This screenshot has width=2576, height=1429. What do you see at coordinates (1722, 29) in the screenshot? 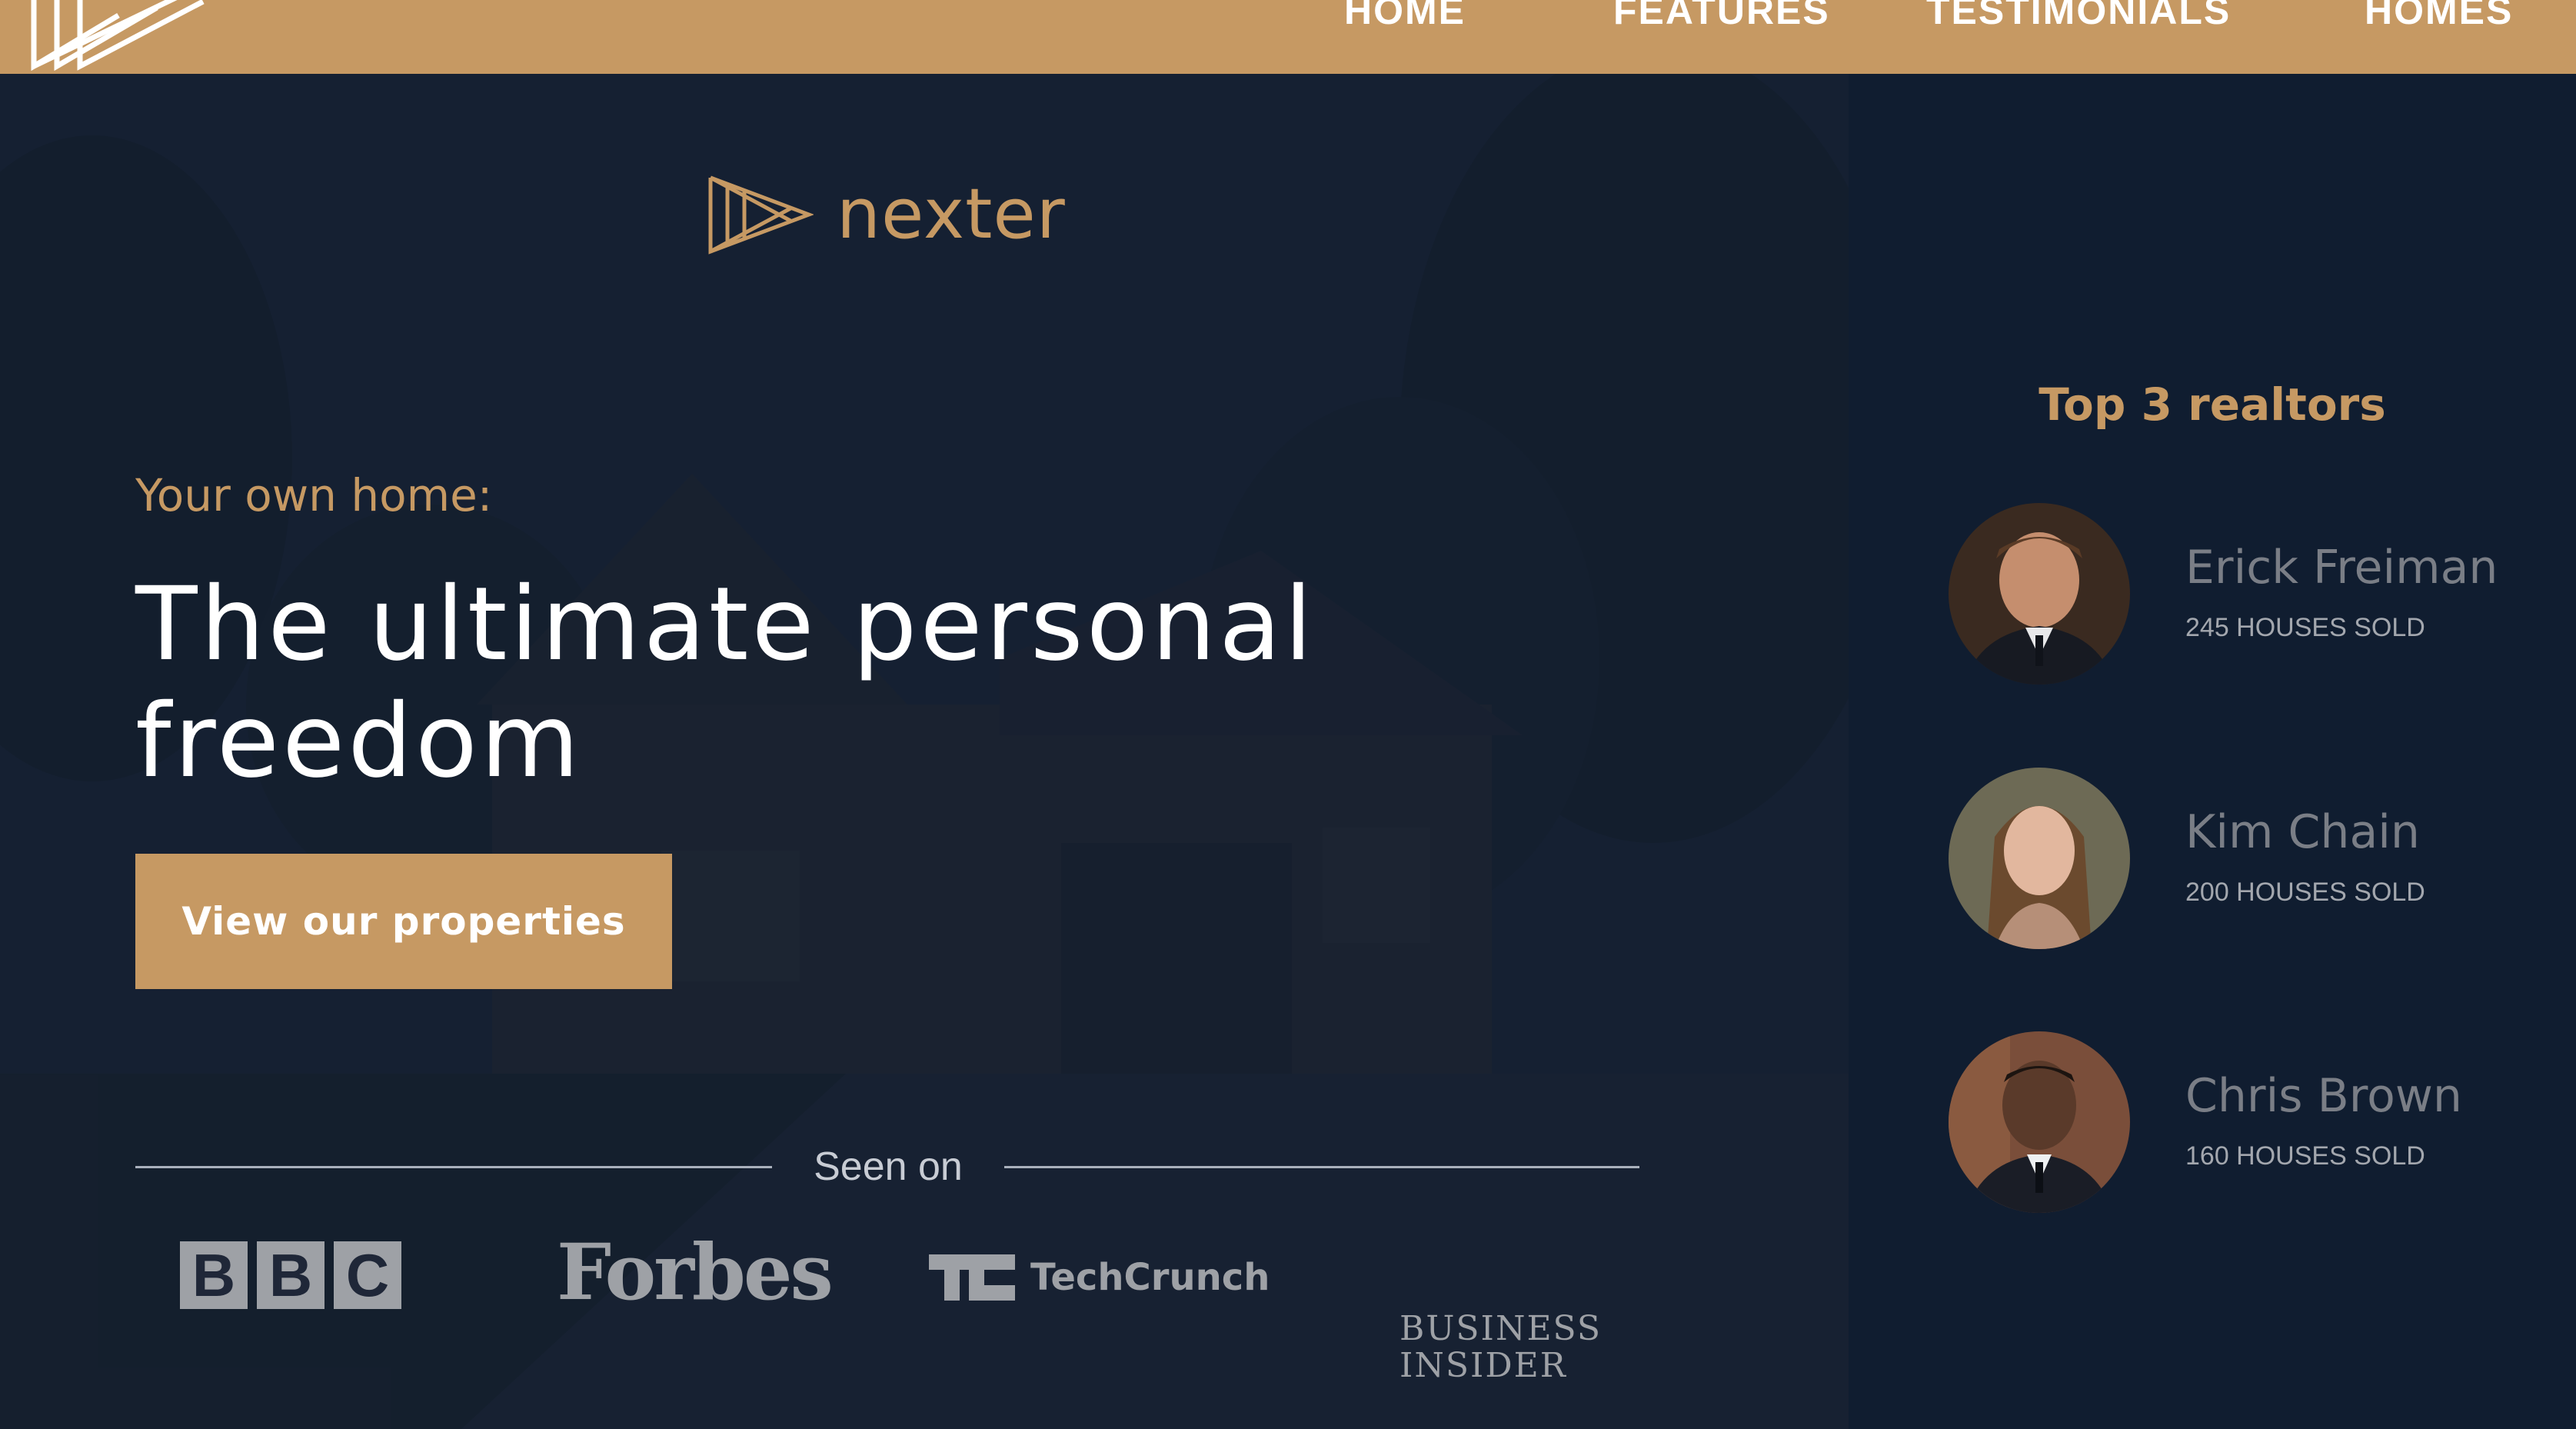
I see `nav-link-features: FEATURES` at bounding box center [1722, 29].